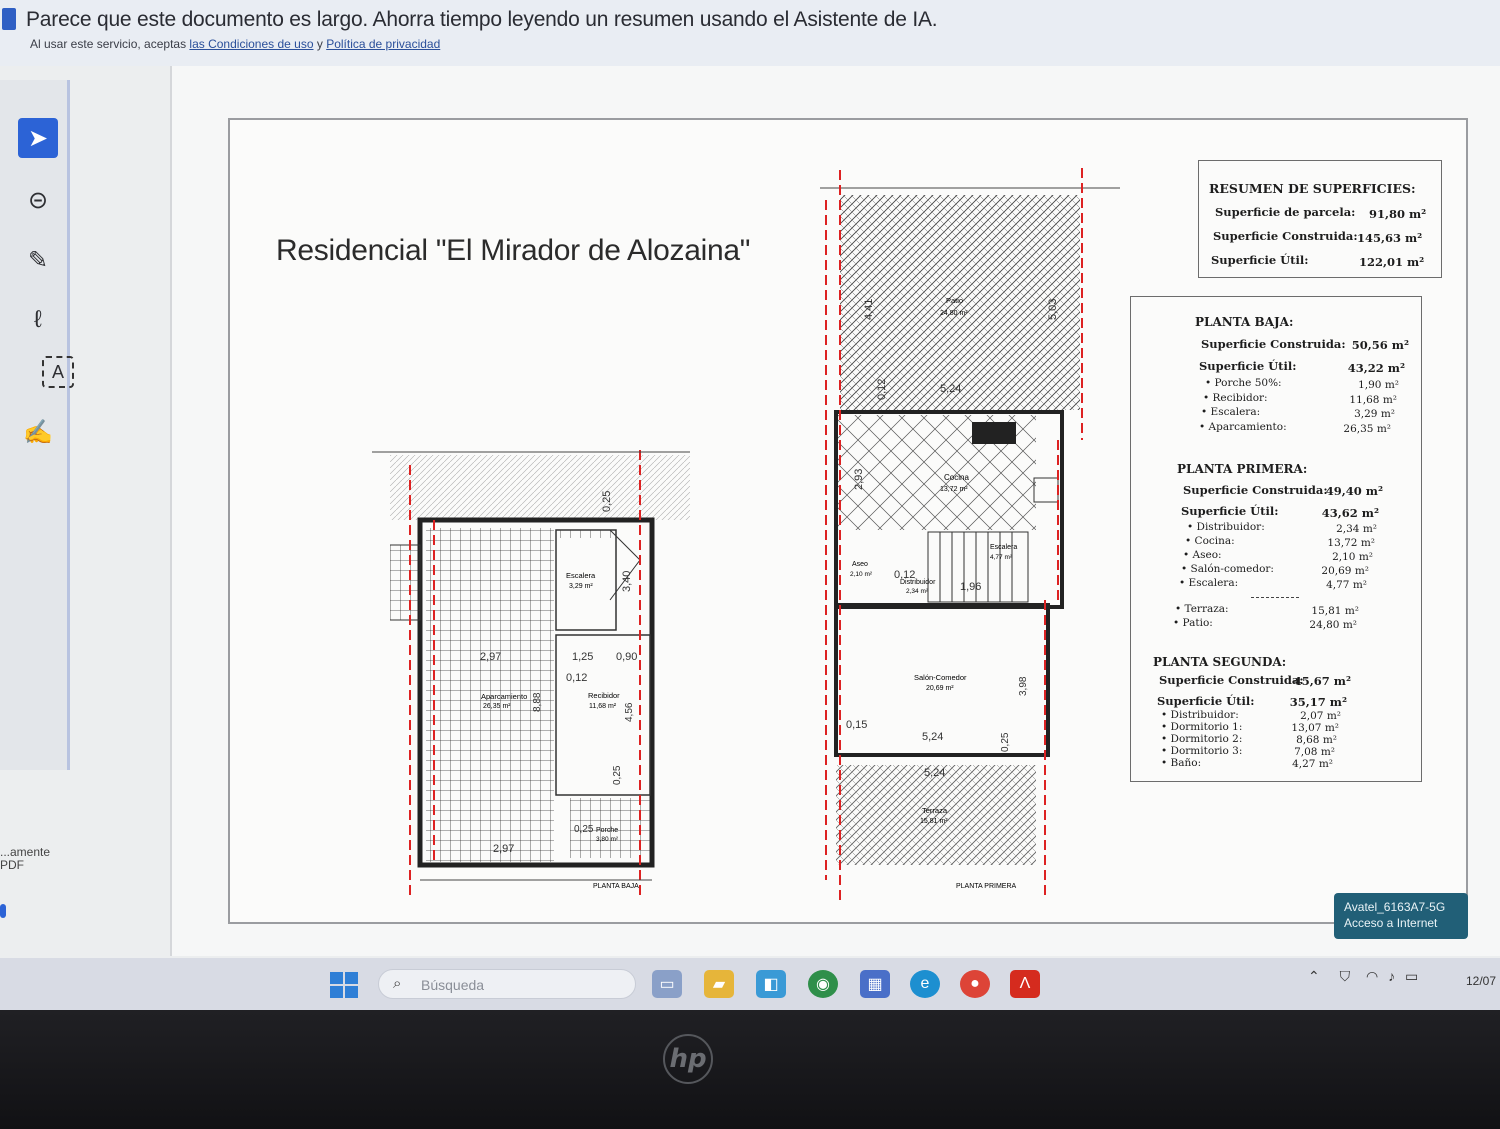 This screenshot has height=1129, width=1500. What do you see at coordinates (576, 678) in the screenshot?
I see `pb-dim: 0,12` at bounding box center [576, 678].